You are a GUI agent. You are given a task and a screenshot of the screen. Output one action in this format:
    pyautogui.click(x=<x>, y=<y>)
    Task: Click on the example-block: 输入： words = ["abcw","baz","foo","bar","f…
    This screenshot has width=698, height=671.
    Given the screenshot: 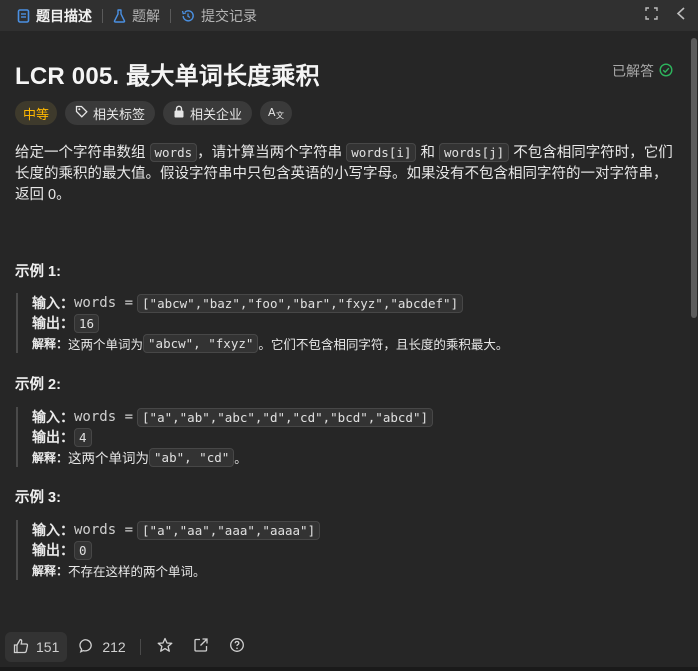 What is the action you would take?
    pyautogui.click(x=262, y=323)
    